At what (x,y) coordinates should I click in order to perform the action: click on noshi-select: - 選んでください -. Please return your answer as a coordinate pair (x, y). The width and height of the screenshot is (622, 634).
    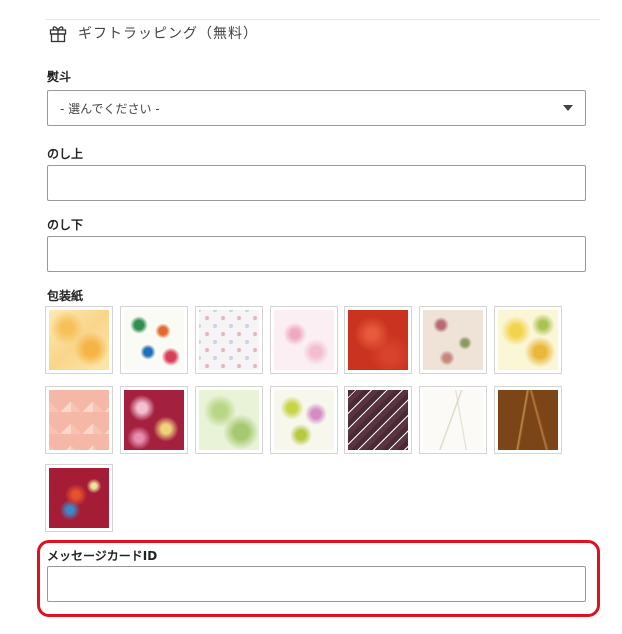
    Looking at the image, I should click on (316, 108).